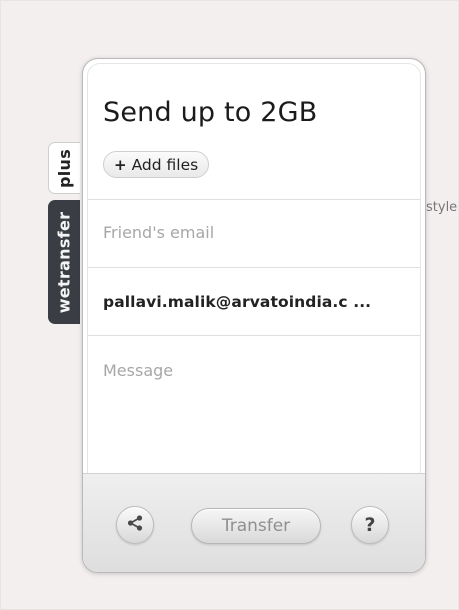 Image resolution: width=459 pixels, height=610 pixels. I want to click on tab-plus: plus, so click(64, 168).